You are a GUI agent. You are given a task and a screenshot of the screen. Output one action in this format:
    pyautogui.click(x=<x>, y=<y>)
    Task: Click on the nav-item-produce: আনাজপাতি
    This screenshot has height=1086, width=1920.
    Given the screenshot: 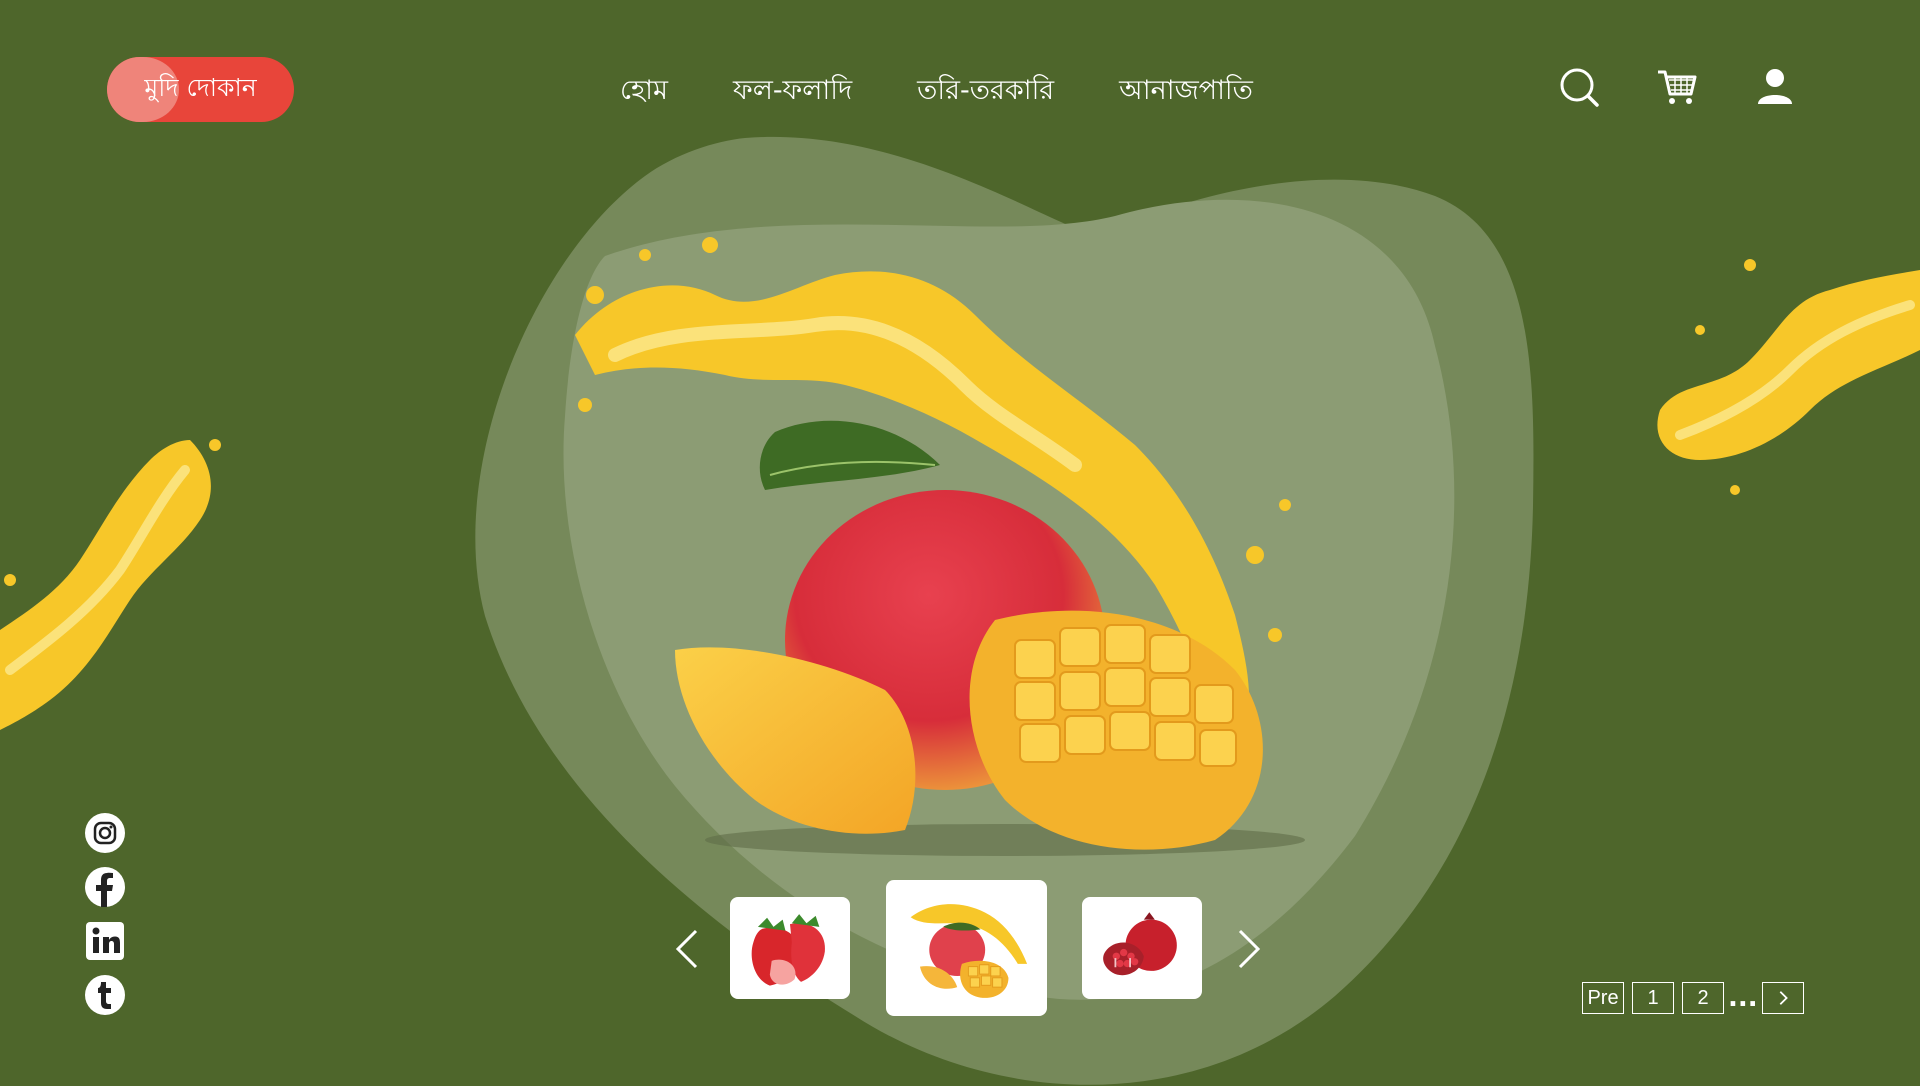 What is the action you would take?
    pyautogui.click(x=1186, y=92)
    